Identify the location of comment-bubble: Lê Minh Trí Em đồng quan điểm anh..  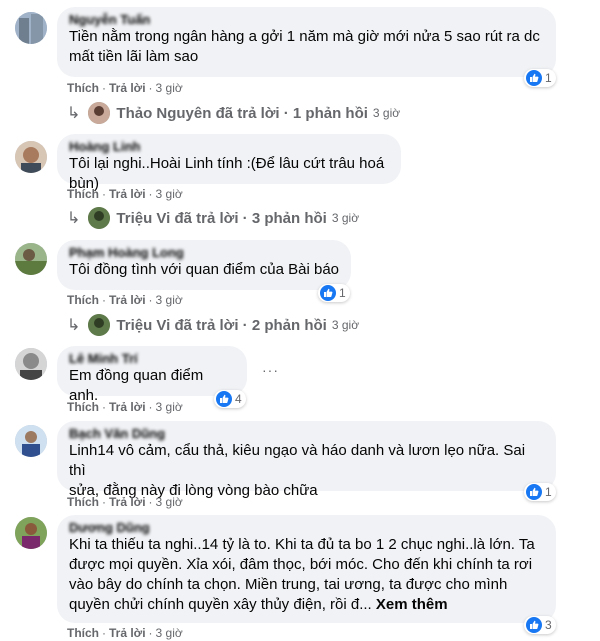
(152, 375).